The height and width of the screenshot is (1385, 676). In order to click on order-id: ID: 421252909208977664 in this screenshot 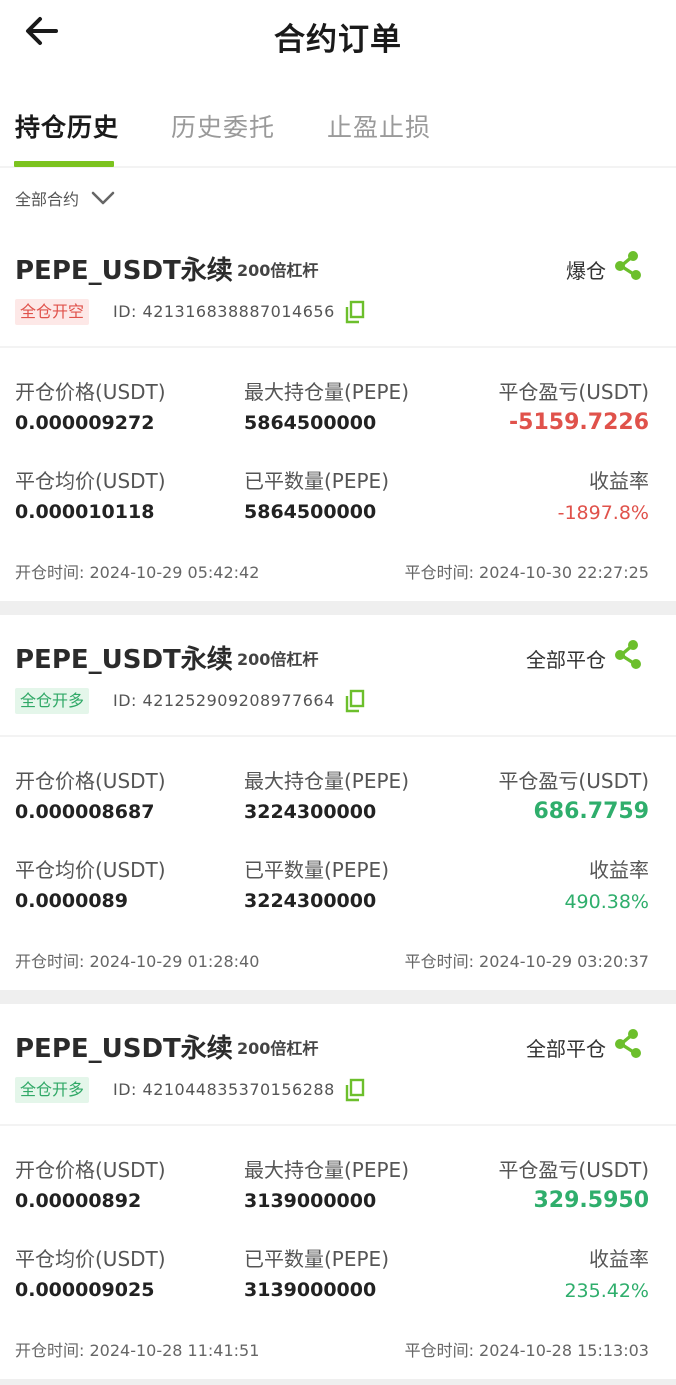, I will do `click(224, 700)`.